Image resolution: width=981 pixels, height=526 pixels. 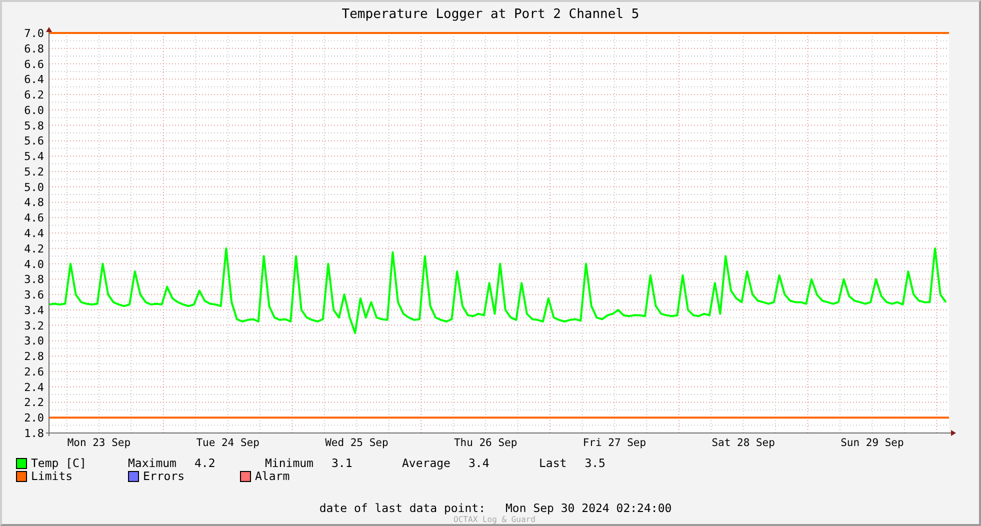 What do you see at coordinates (341, 463) in the screenshot?
I see `stat-value: 3.1` at bounding box center [341, 463].